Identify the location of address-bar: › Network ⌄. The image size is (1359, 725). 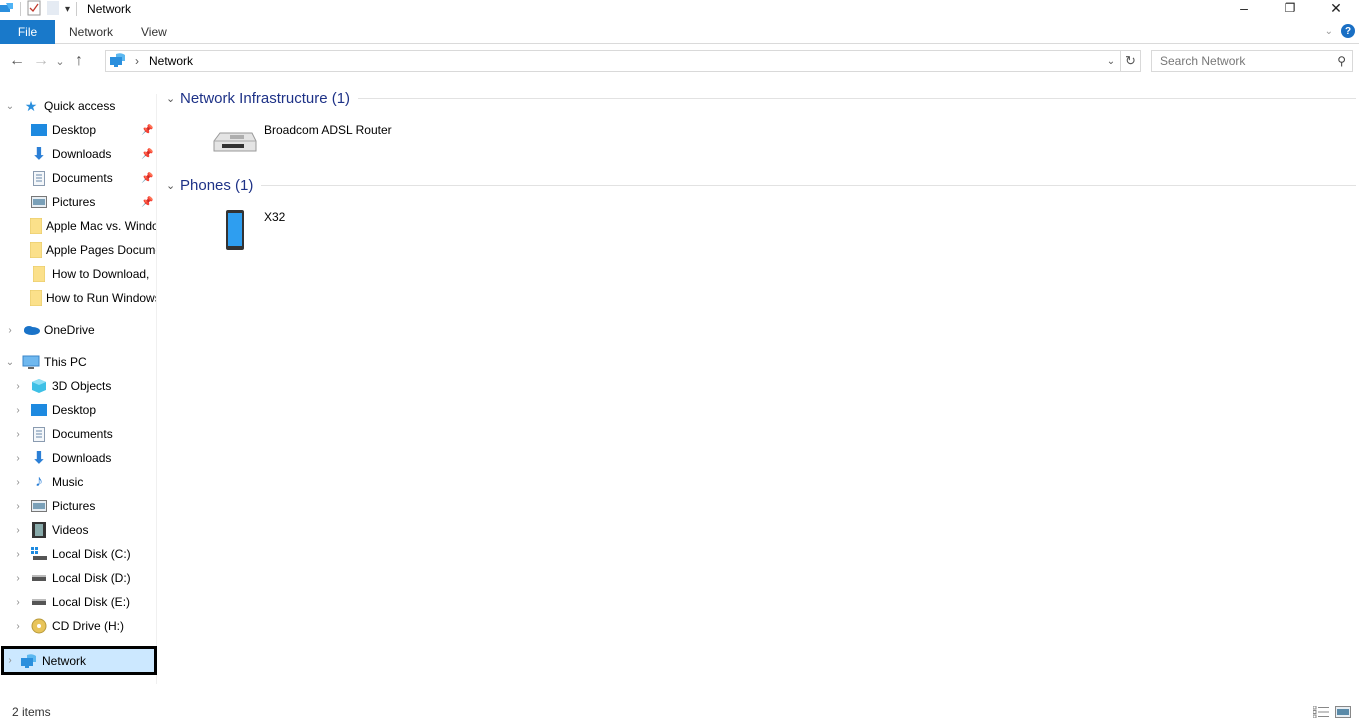
(613, 61).